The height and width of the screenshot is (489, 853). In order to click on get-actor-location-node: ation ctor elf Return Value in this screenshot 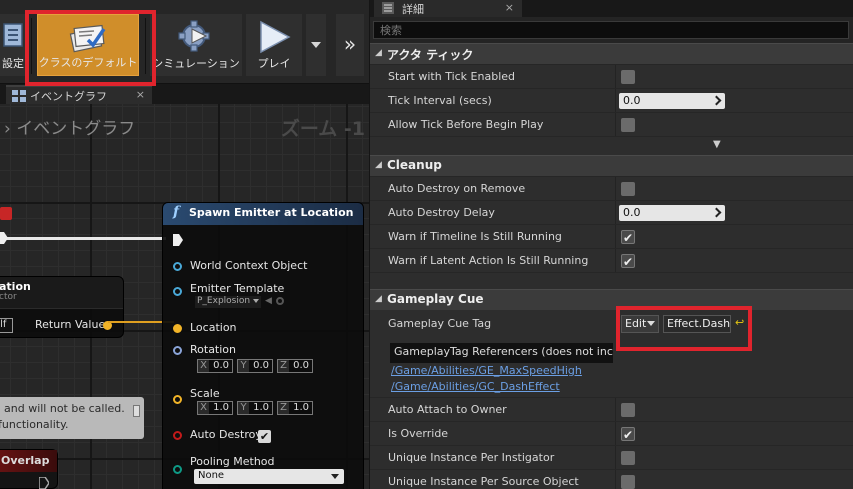, I will do `click(62, 307)`.